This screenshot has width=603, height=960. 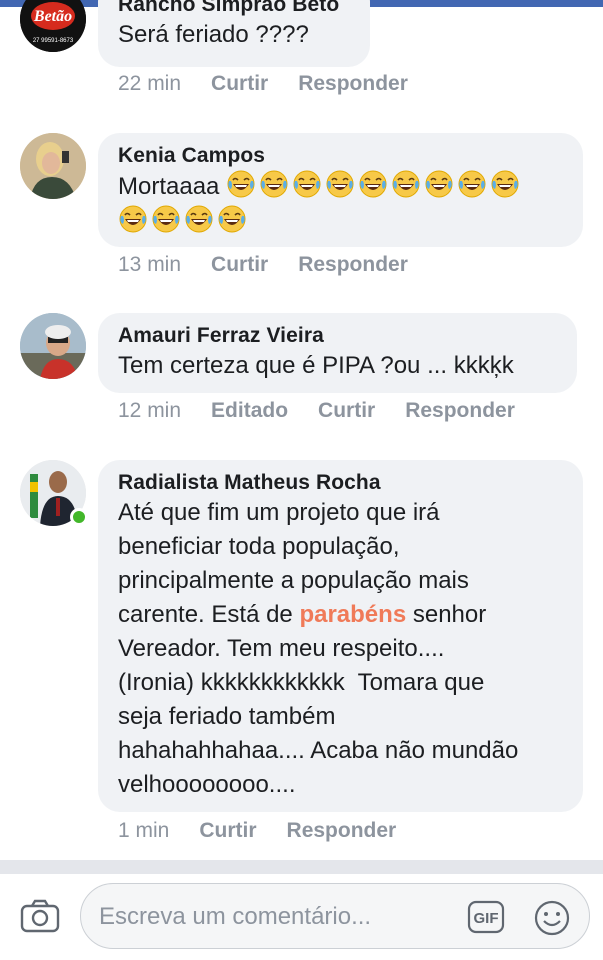 I want to click on edited-label: Editado, so click(x=249, y=410).